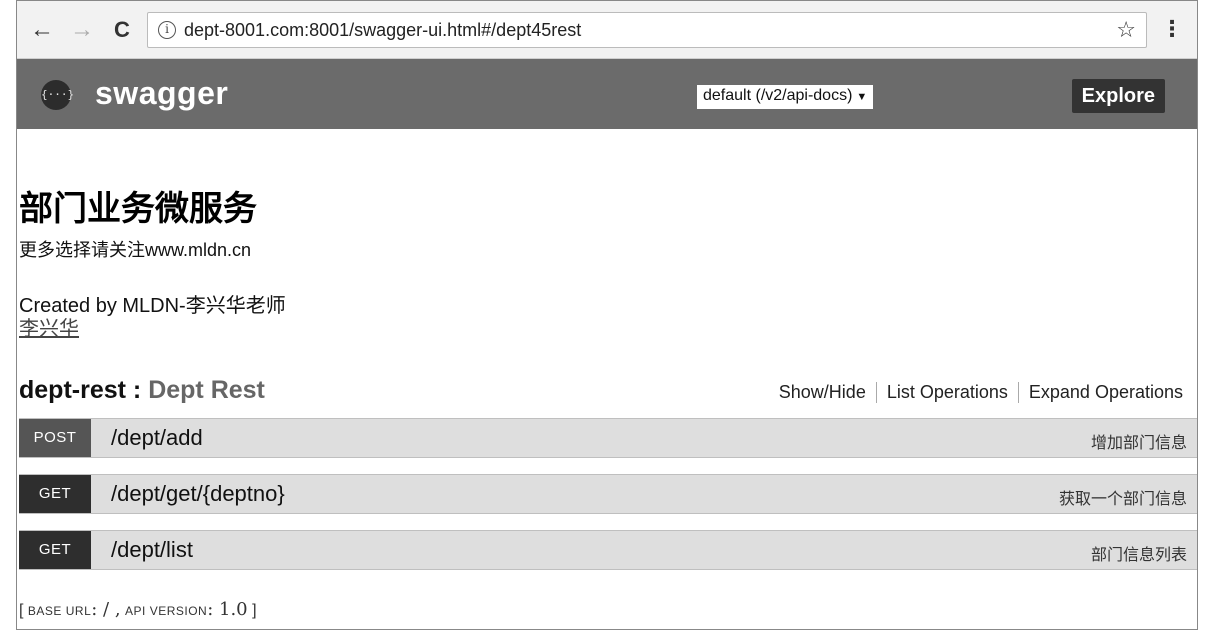 Image resolution: width=1215 pixels, height=641 pixels. What do you see at coordinates (198, 494) in the screenshot?
I see `operation-path: /dept/get/{deptno}` at bounding box center [198, 494].